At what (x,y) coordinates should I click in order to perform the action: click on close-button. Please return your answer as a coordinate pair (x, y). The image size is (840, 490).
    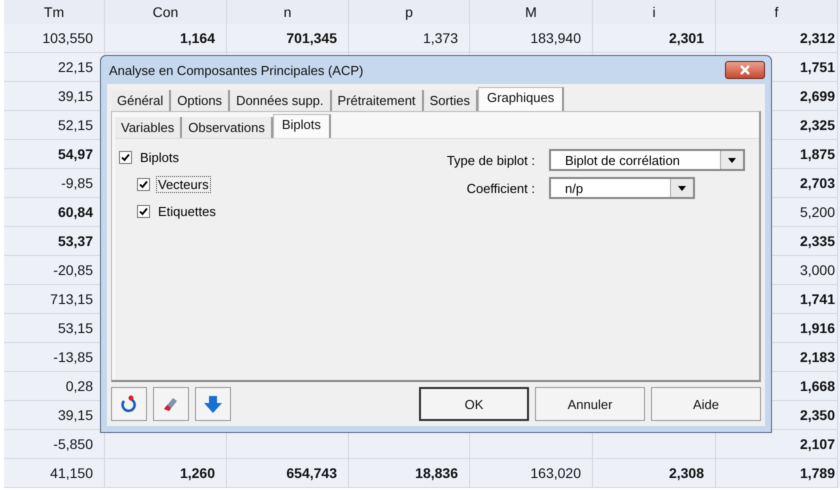
    Looking at the image, I should click on (745, 70).